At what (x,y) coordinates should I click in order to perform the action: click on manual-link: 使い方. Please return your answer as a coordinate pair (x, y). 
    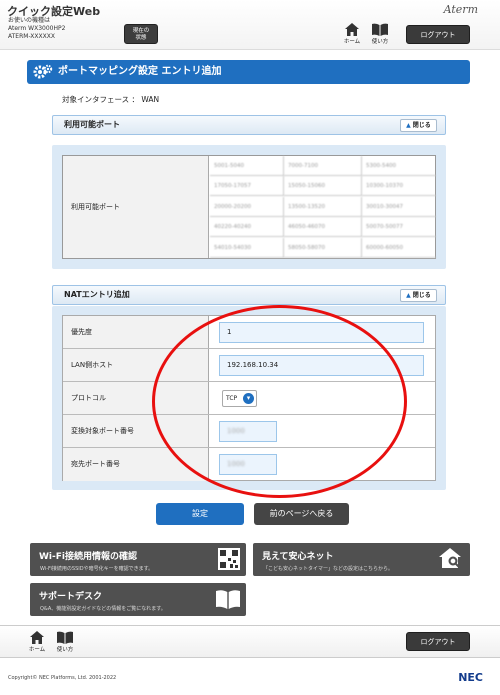
    Looking at the image, I should click on (380, 34).